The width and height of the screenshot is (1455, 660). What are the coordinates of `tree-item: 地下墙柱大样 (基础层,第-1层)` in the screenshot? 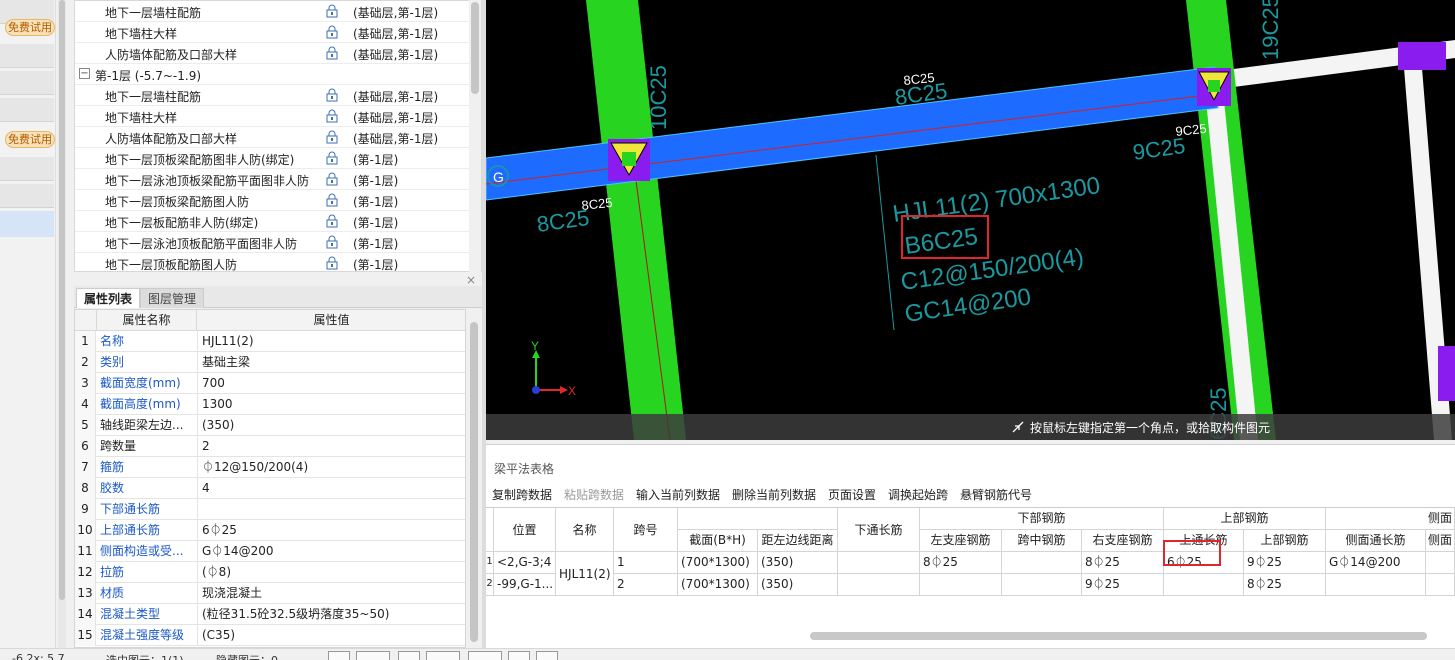 It's located at (275, 116).